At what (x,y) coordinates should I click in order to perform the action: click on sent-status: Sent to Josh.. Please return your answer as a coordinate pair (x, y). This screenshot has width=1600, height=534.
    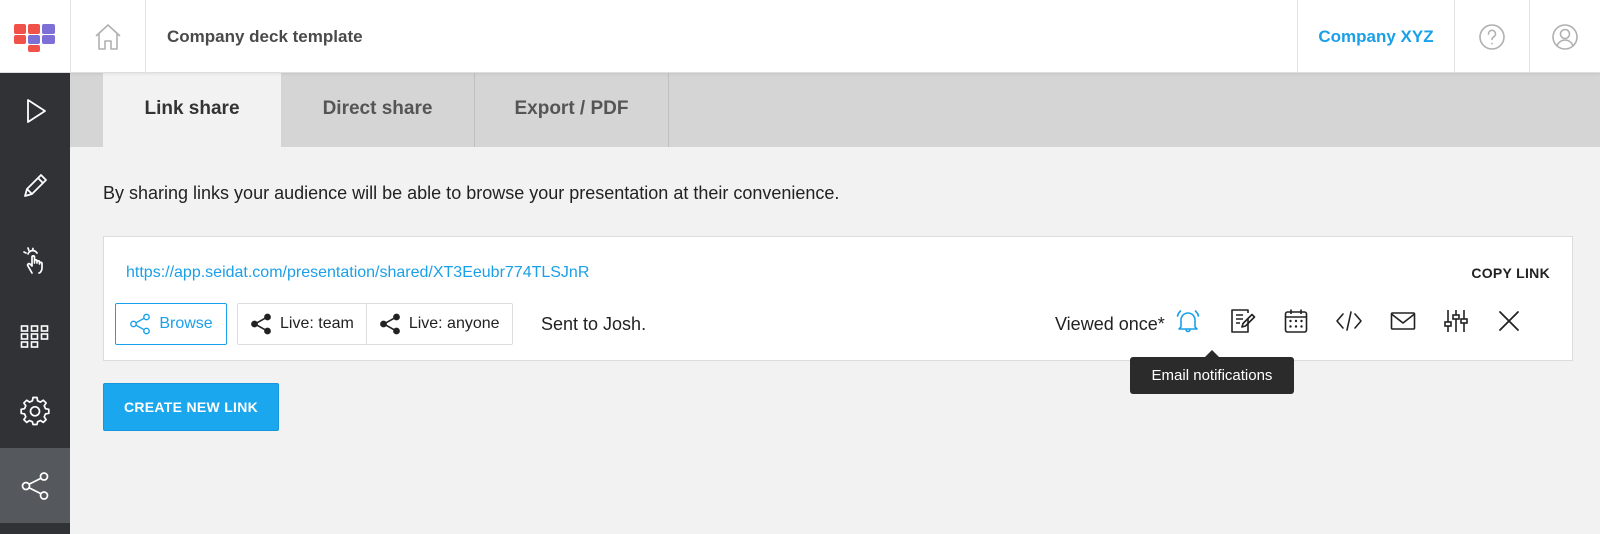
    Looking at the image, I should click on (594, 324).